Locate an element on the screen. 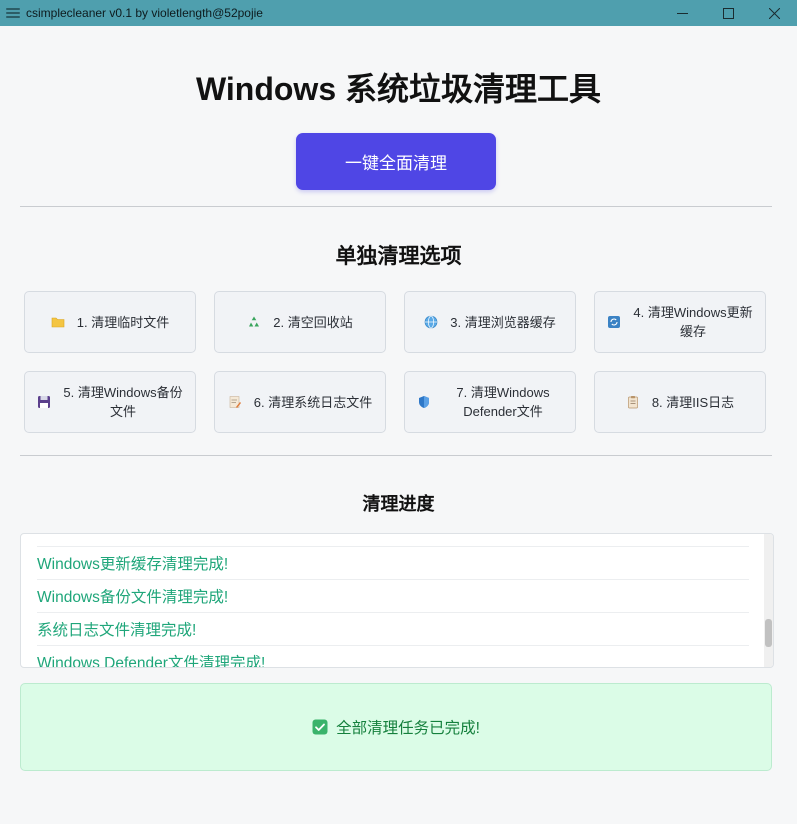  close-icon is located at coordinates (774, 13).